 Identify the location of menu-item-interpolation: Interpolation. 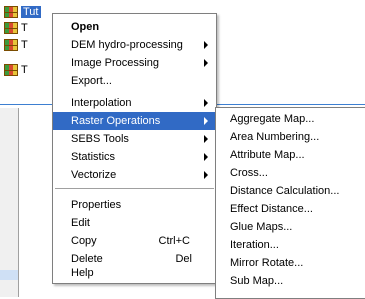
(134, 103).